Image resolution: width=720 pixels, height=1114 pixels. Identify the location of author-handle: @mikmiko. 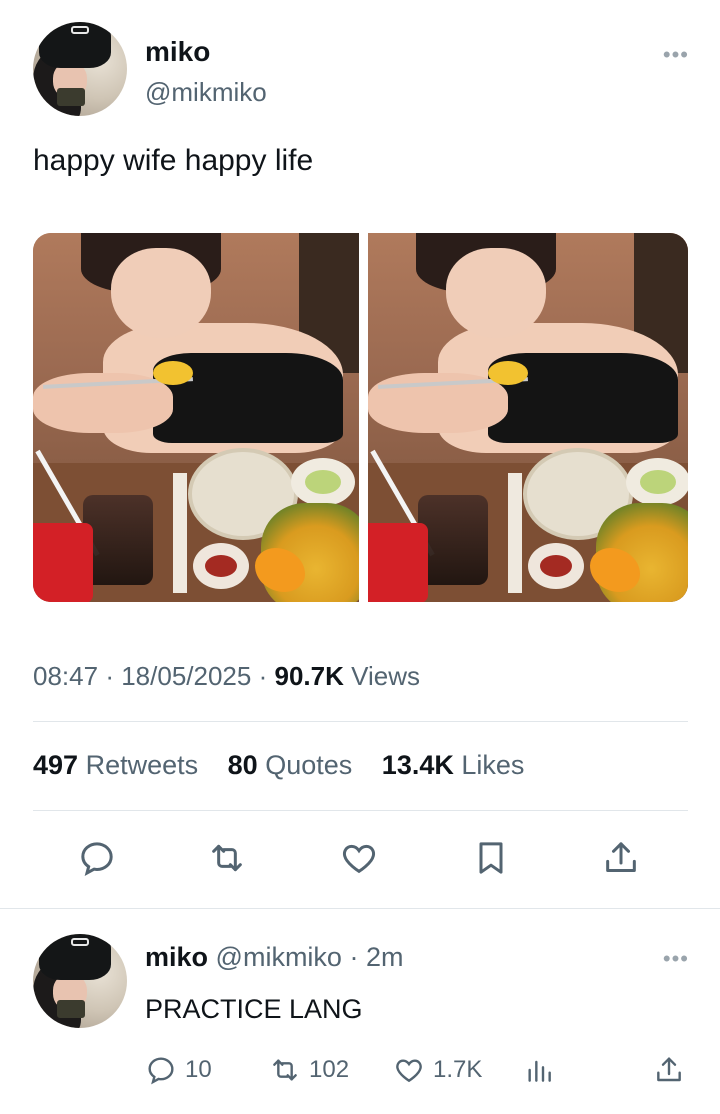
(206, 92).